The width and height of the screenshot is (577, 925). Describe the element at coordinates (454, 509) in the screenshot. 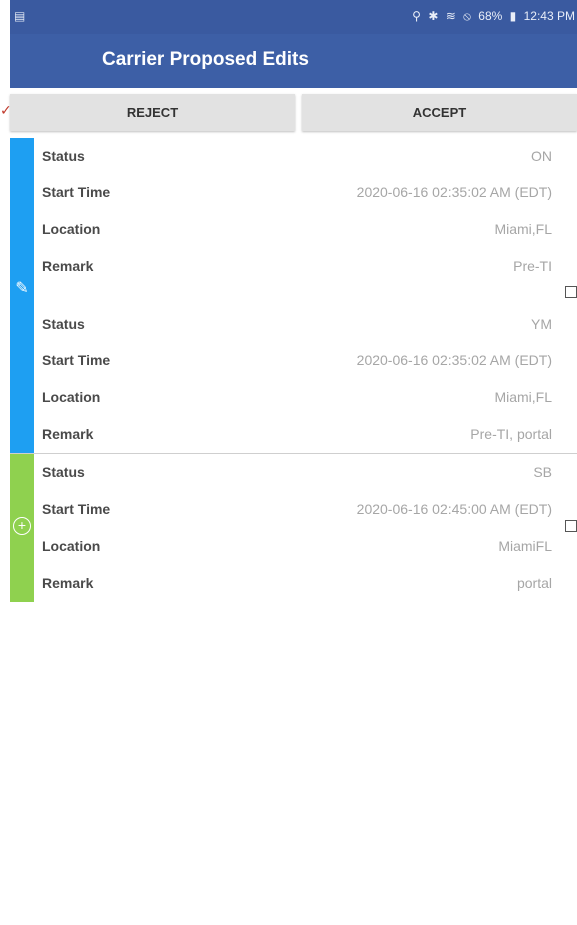

I see `field-value: 2020-06-16 02:45:00 AM (EDT)` at that location.